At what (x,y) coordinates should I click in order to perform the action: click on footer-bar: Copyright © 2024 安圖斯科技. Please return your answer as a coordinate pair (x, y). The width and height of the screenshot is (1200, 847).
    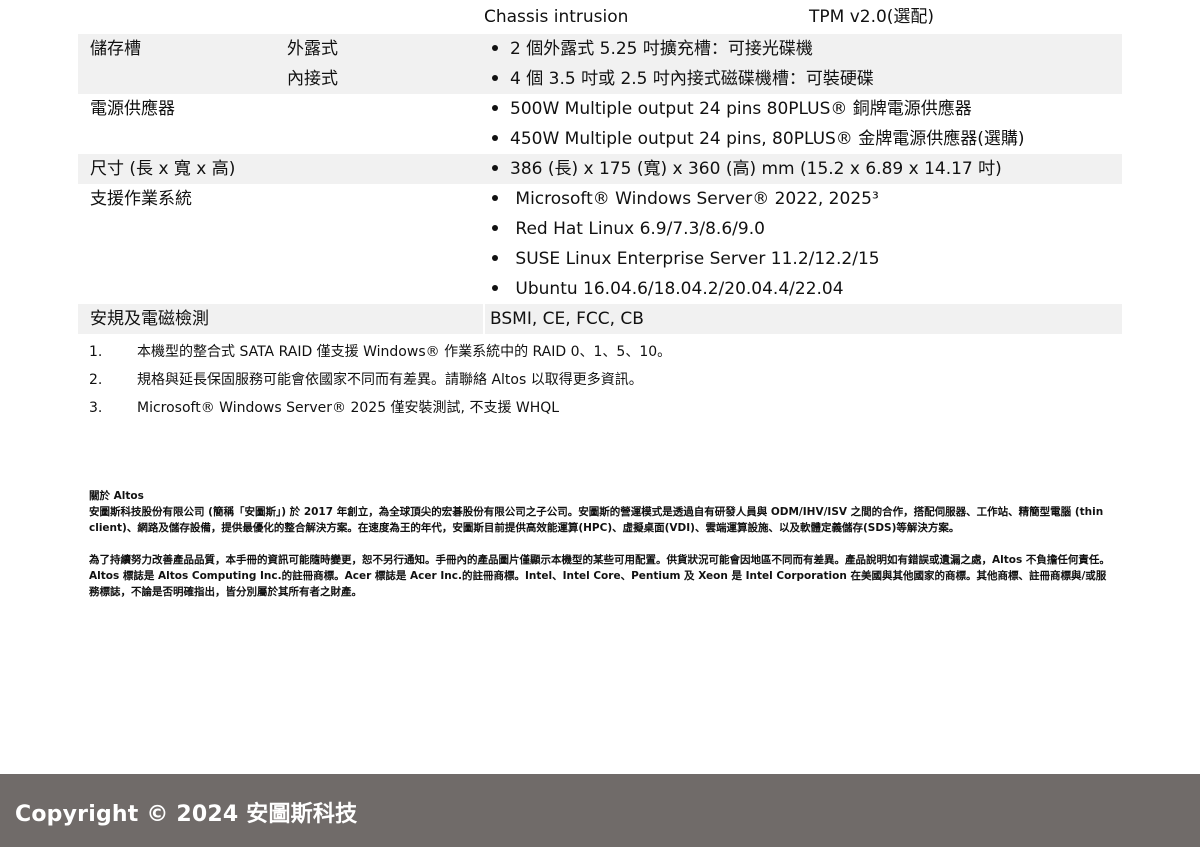
    Looking at the image, I should click on (600, 810).